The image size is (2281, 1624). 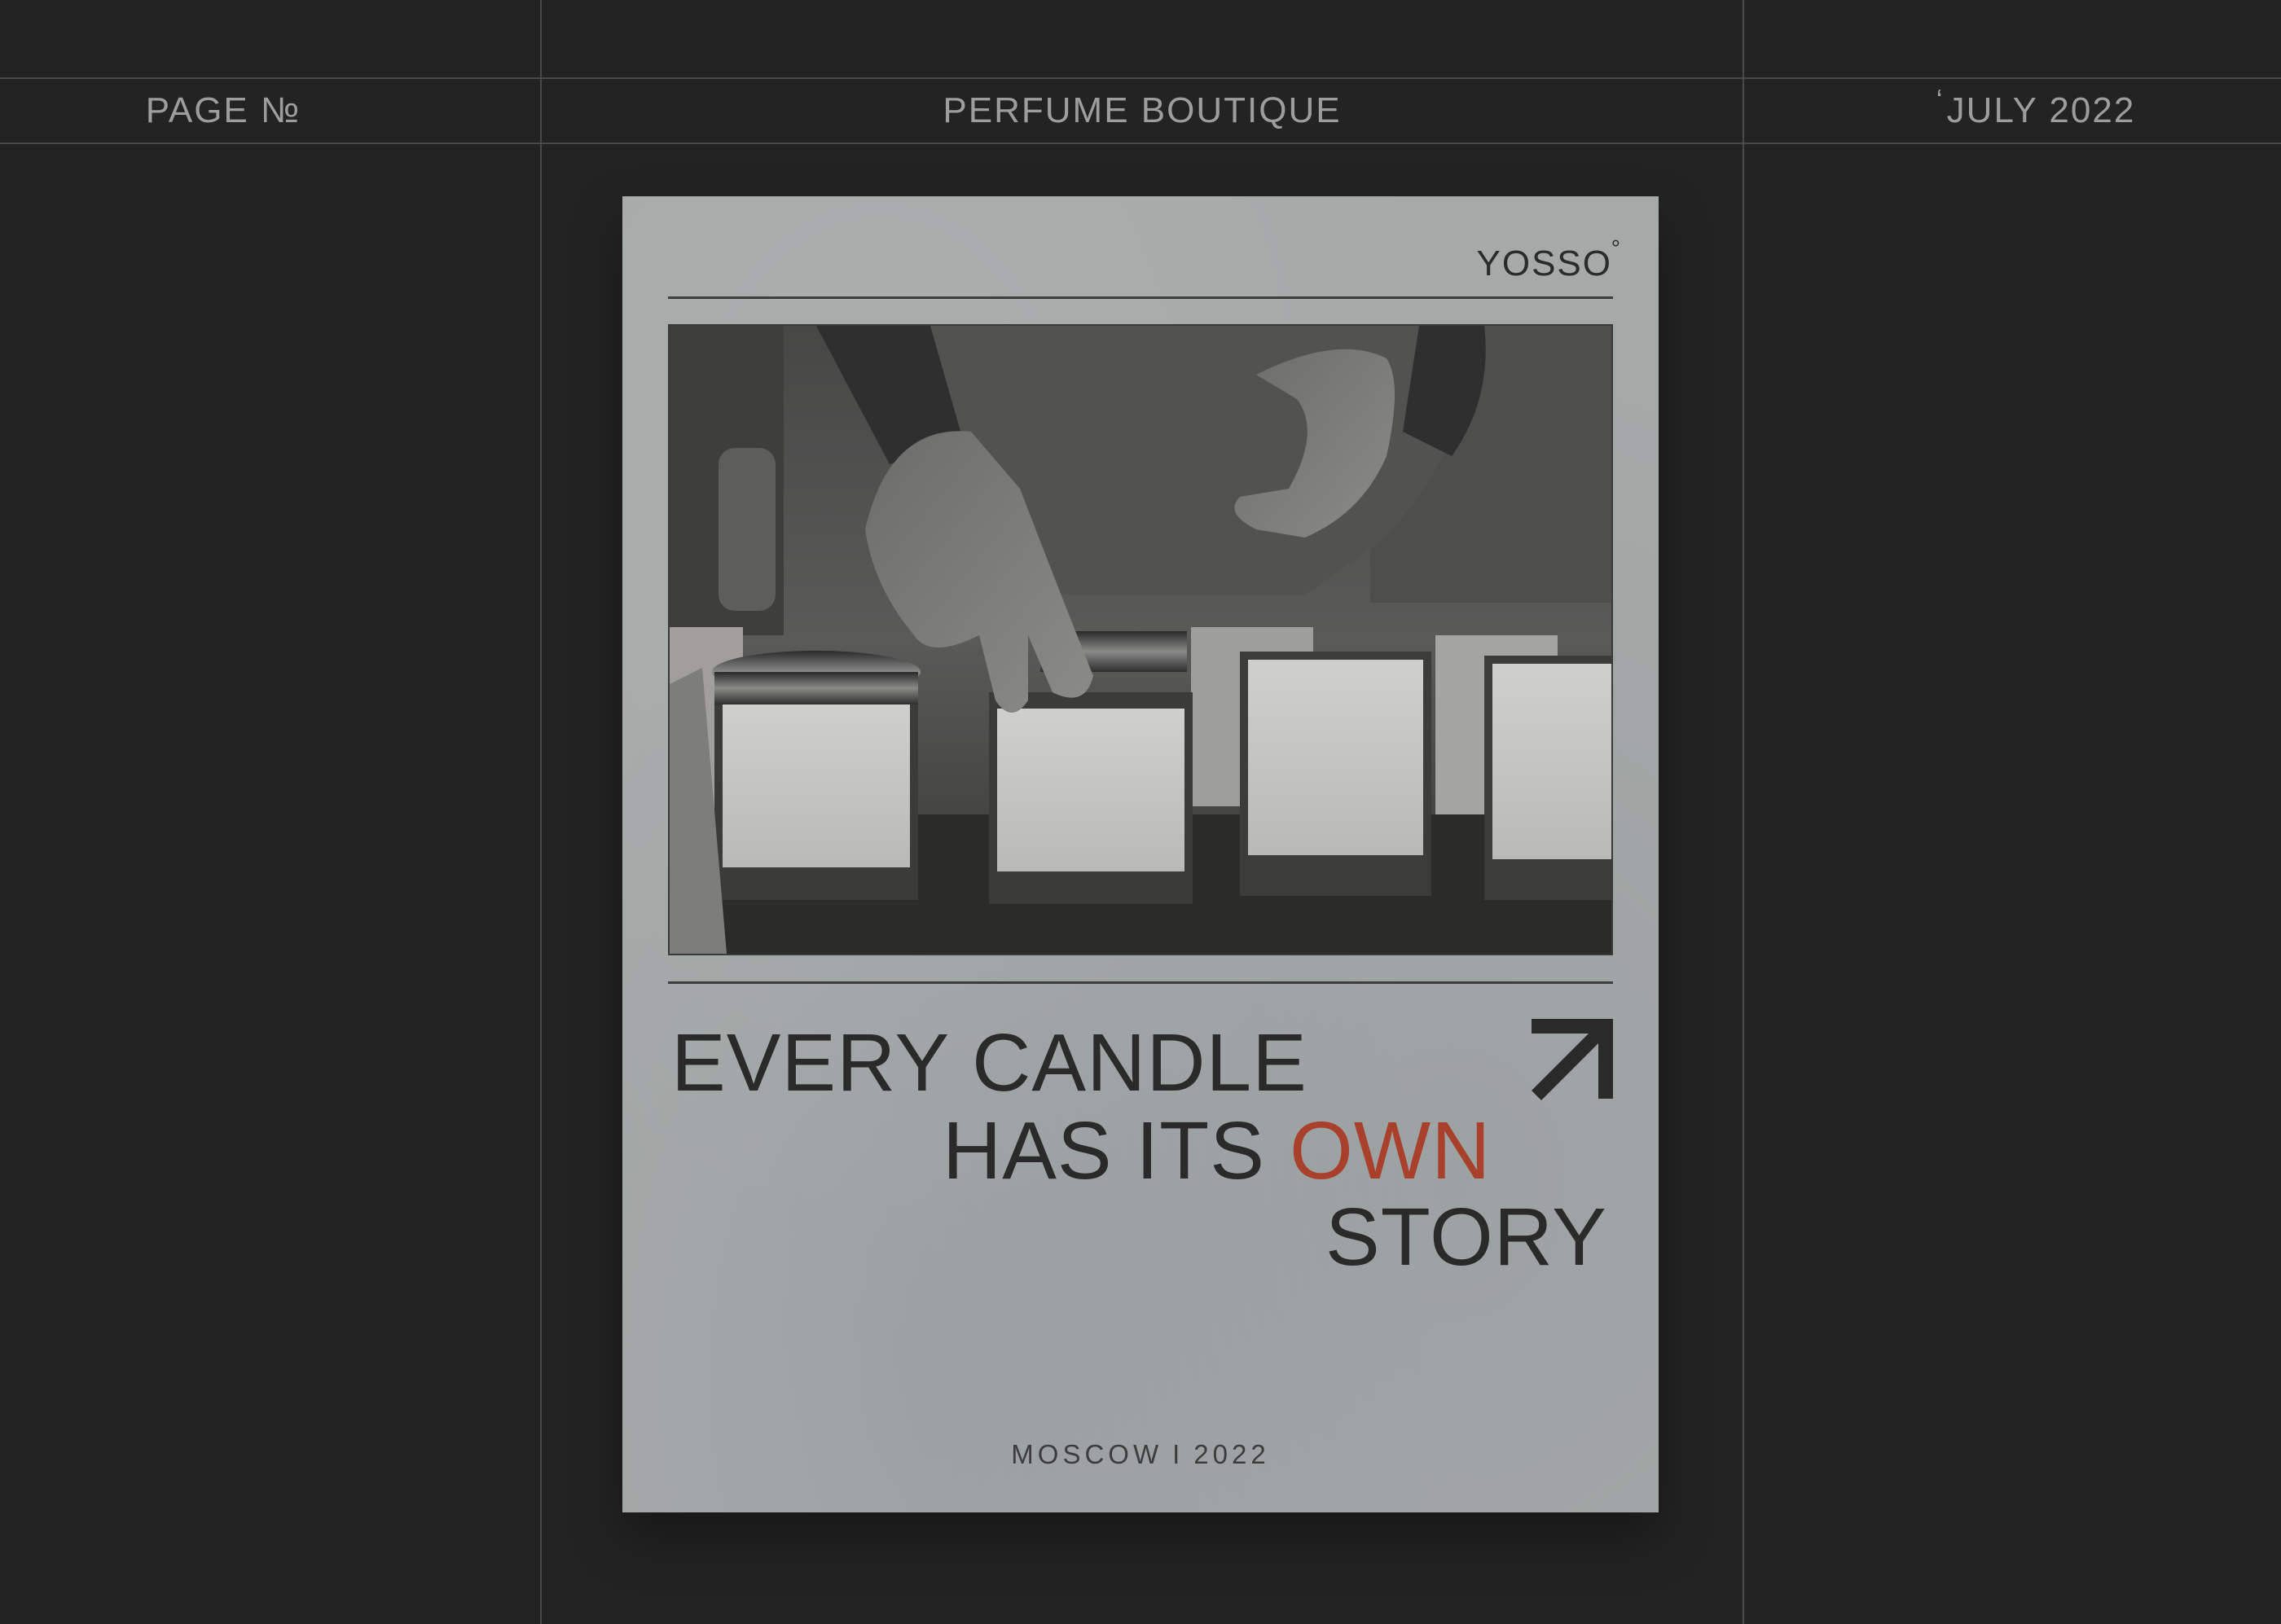 I want to click on headline-line-2: HAS ITS OWN, so click(x=1217, y=1151).